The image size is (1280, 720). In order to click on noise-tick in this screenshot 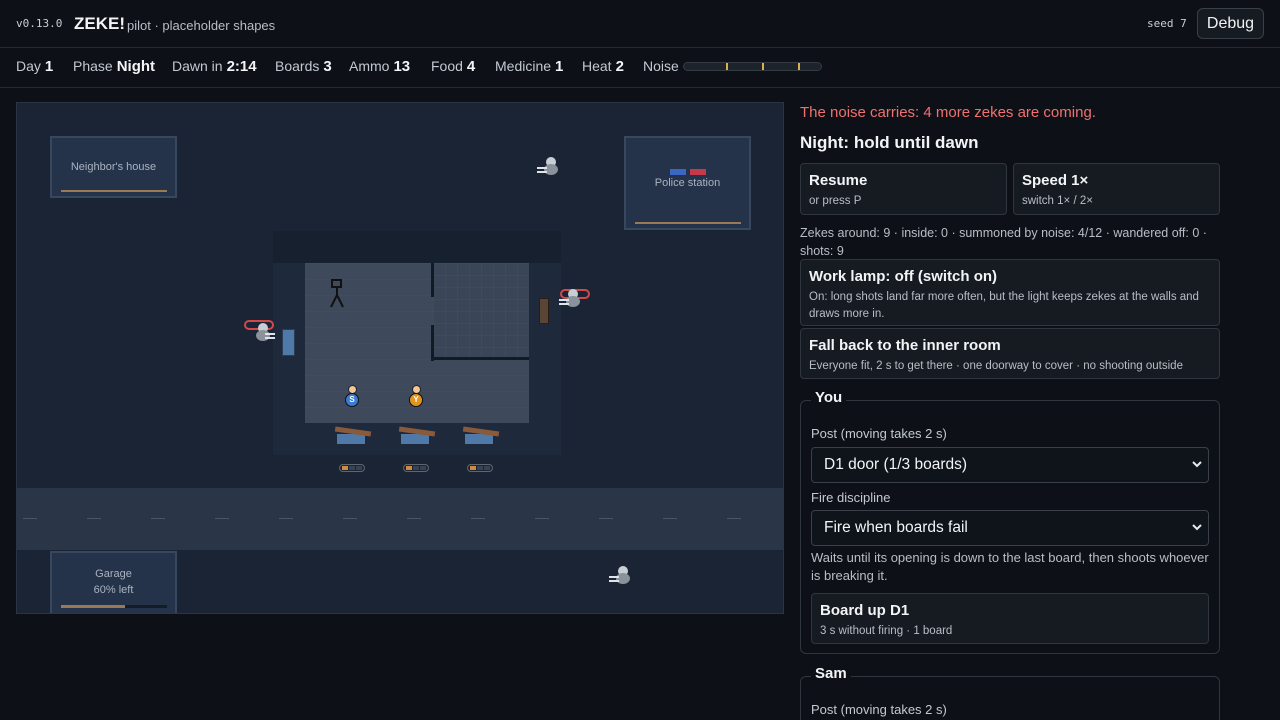, I will do `click(799, 66)`.